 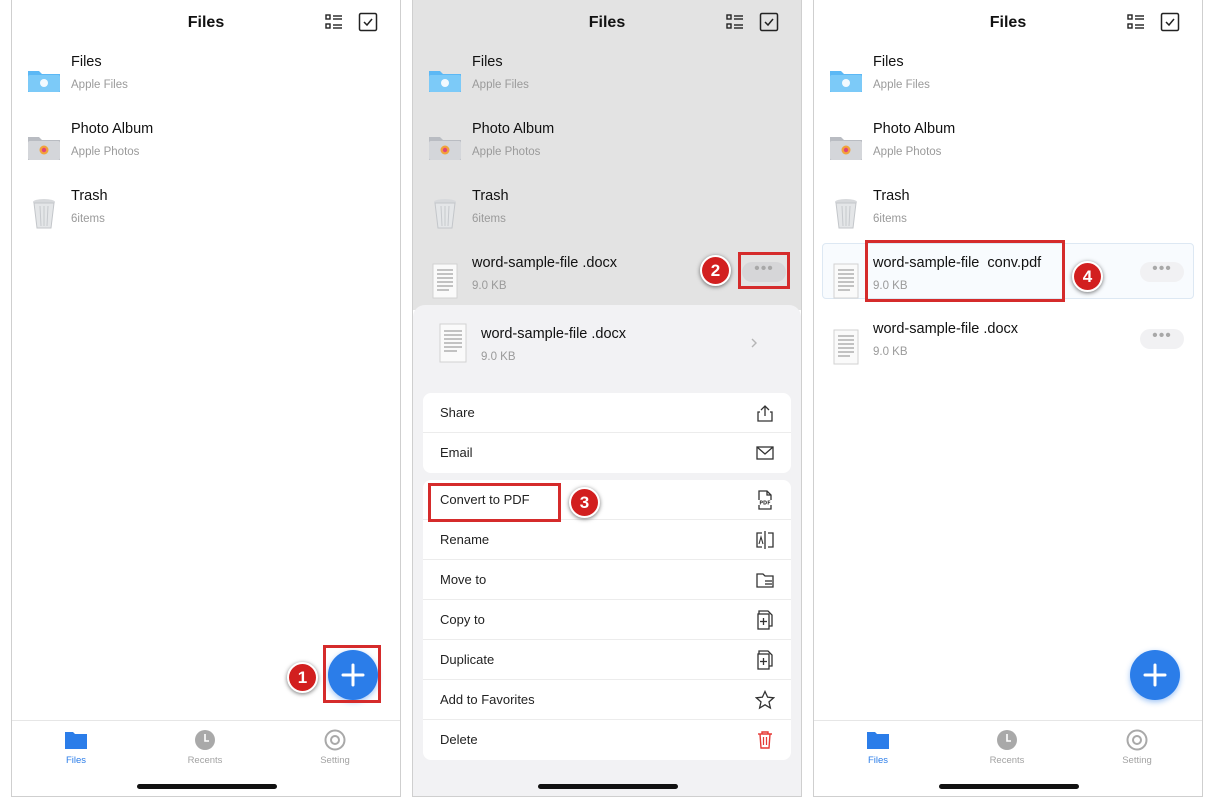 I want to click on delete-icon, so click(x=765, y=740).